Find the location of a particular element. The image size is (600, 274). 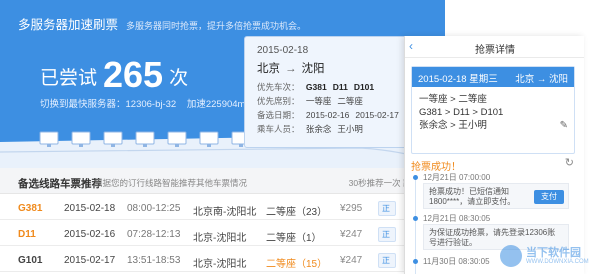

priority-seats-values: 一等座 二等座 is located at coordinates (337, 101).